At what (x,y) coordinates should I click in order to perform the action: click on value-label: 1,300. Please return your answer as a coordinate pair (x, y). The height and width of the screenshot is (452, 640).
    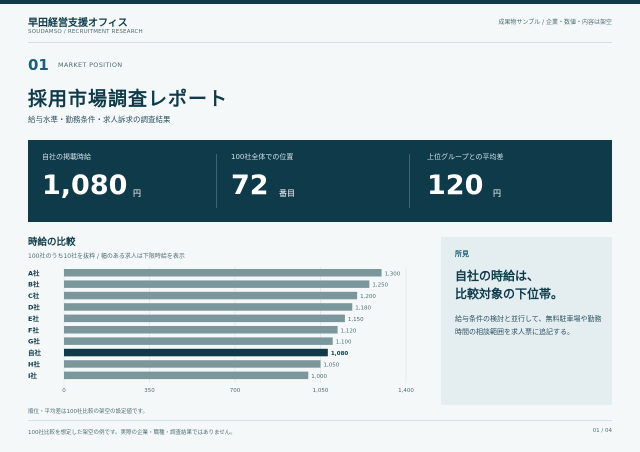
    Looking at the image, I should click on (393, 274).